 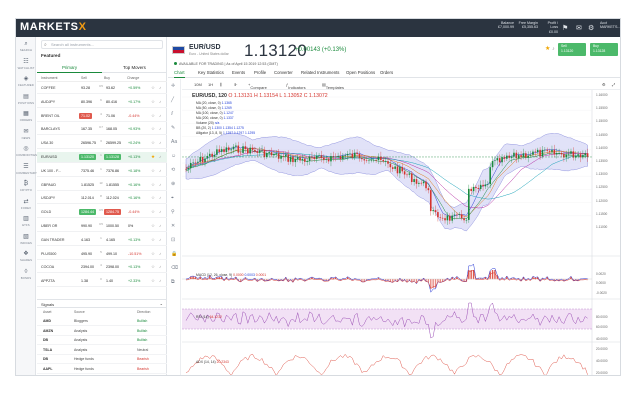 I want to click on buy-price: 93.62, so click(x=110, y=88).